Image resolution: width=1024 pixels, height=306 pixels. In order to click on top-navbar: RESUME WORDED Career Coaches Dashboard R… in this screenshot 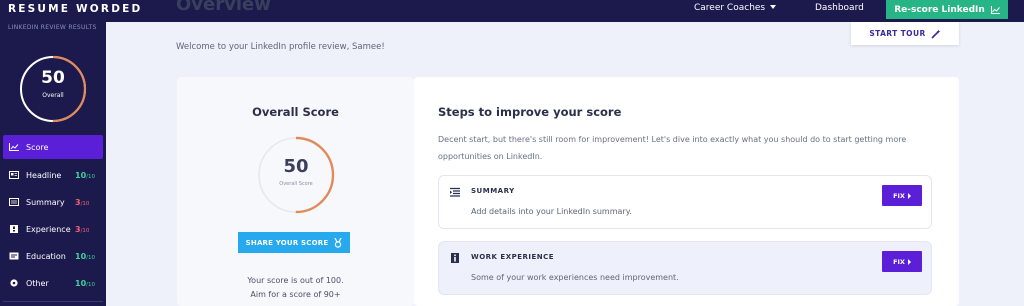, I will do `click(512, 11)`.